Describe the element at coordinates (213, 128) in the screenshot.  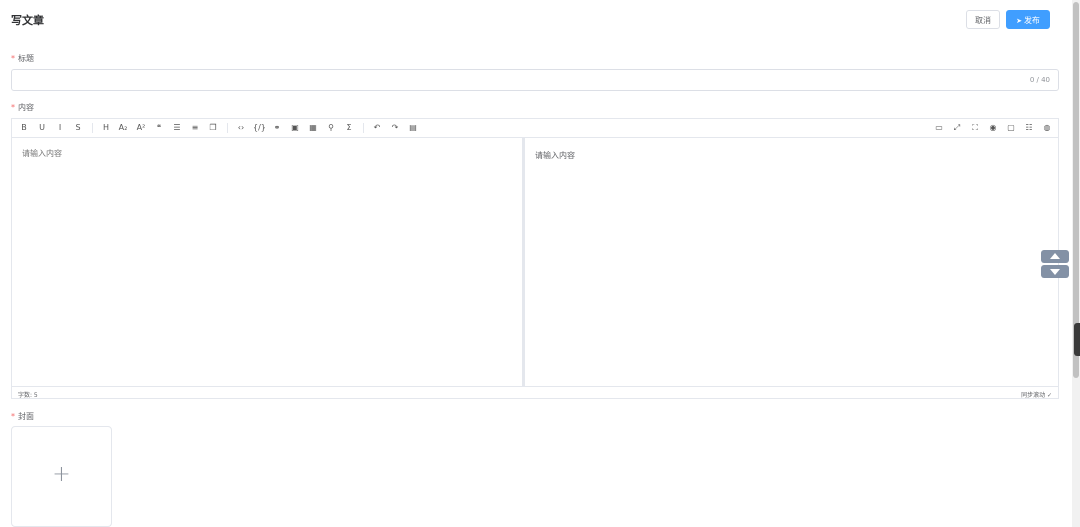
I see `code-block-icon: ❐` at that location.